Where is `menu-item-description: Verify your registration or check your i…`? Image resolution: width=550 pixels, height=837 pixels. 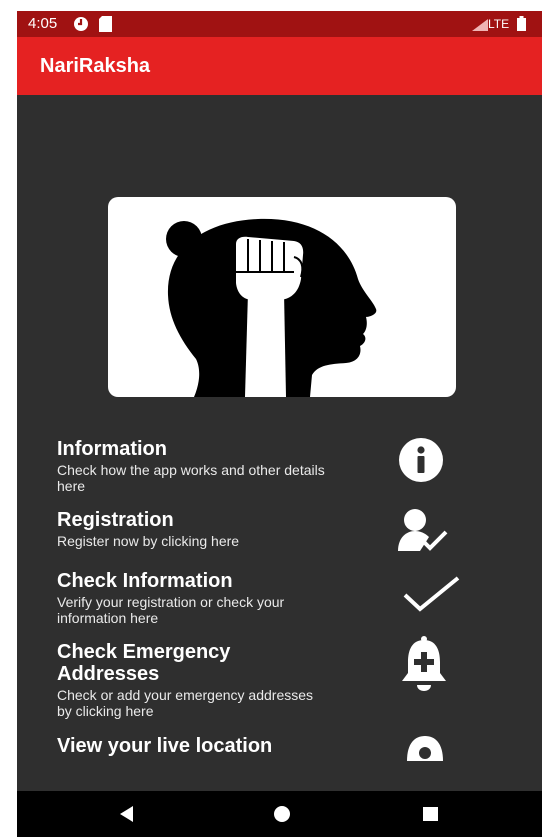 menu-item-description: Verify your registration or check your i… is located at coordinates (171, 610).